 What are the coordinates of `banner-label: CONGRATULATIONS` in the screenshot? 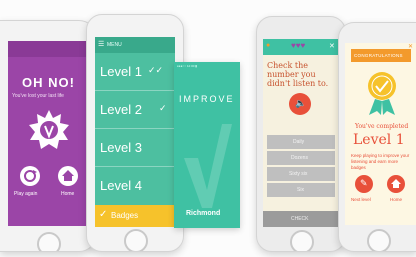 It's located at (378, 55).